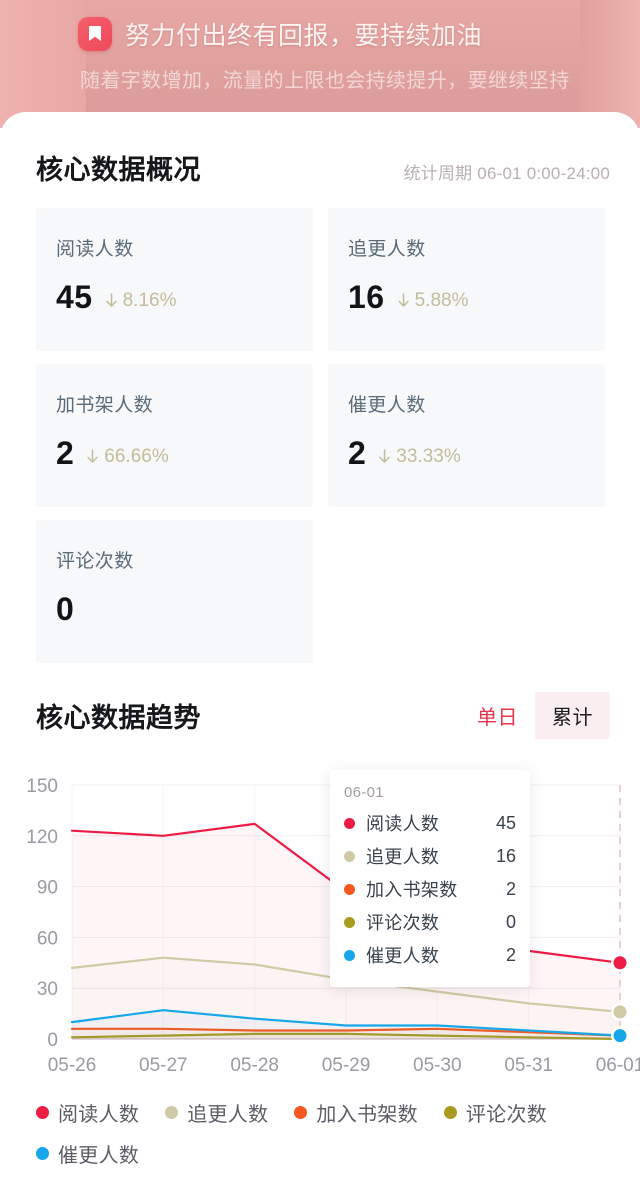 This screenshot has height=1186, width=640. I want to click on stat-label: 追更人数, so click(387, 249).